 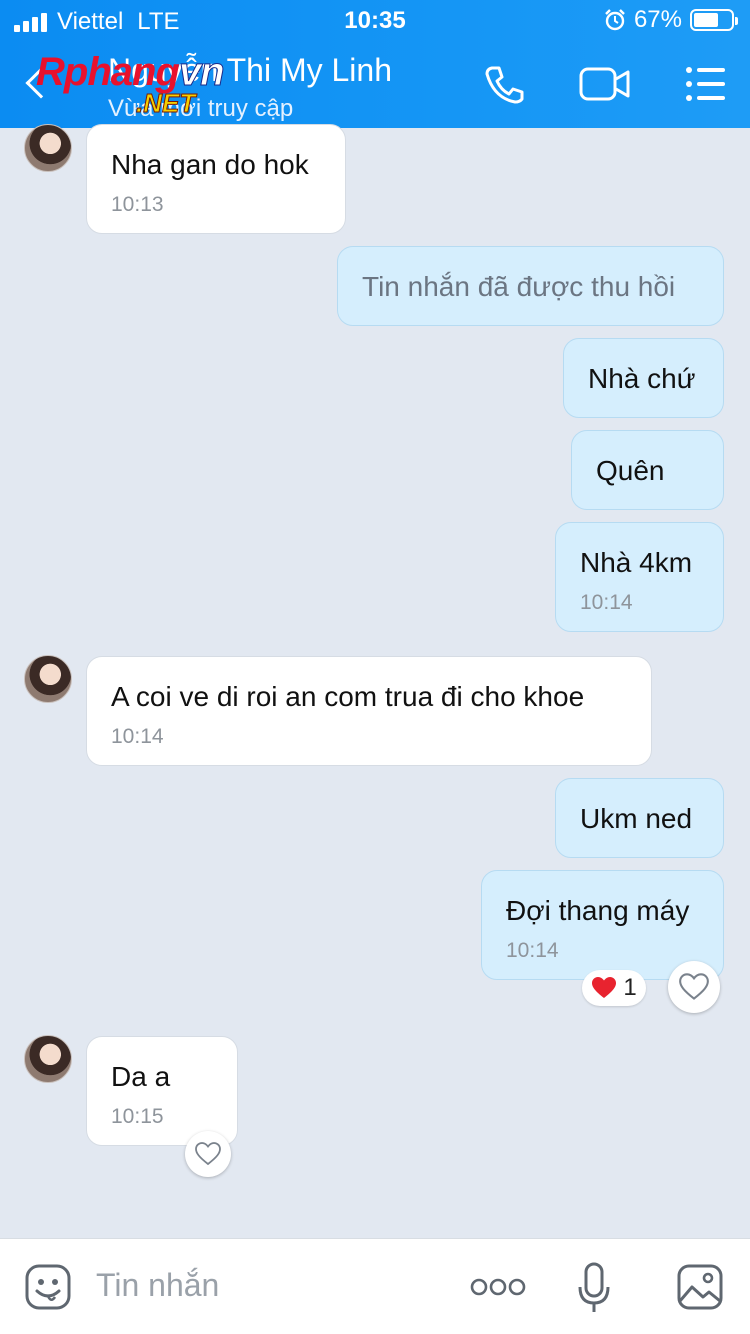 What do you see at coordinates (598, 910) in the screenshot?
I see `message-text: Đợi thang máy` at bounding box center [598, 910].